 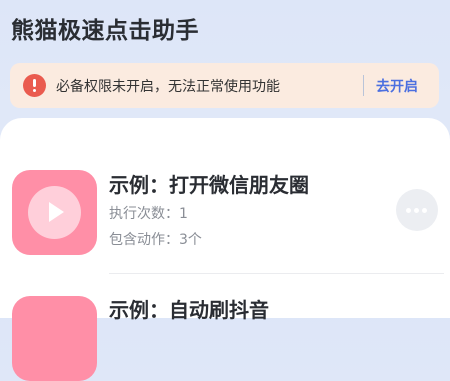 What do you see at coordinates (397, 86) in the screenshot?
I see `enable-permission-button: 去开启` at bounding box center [397, 86].